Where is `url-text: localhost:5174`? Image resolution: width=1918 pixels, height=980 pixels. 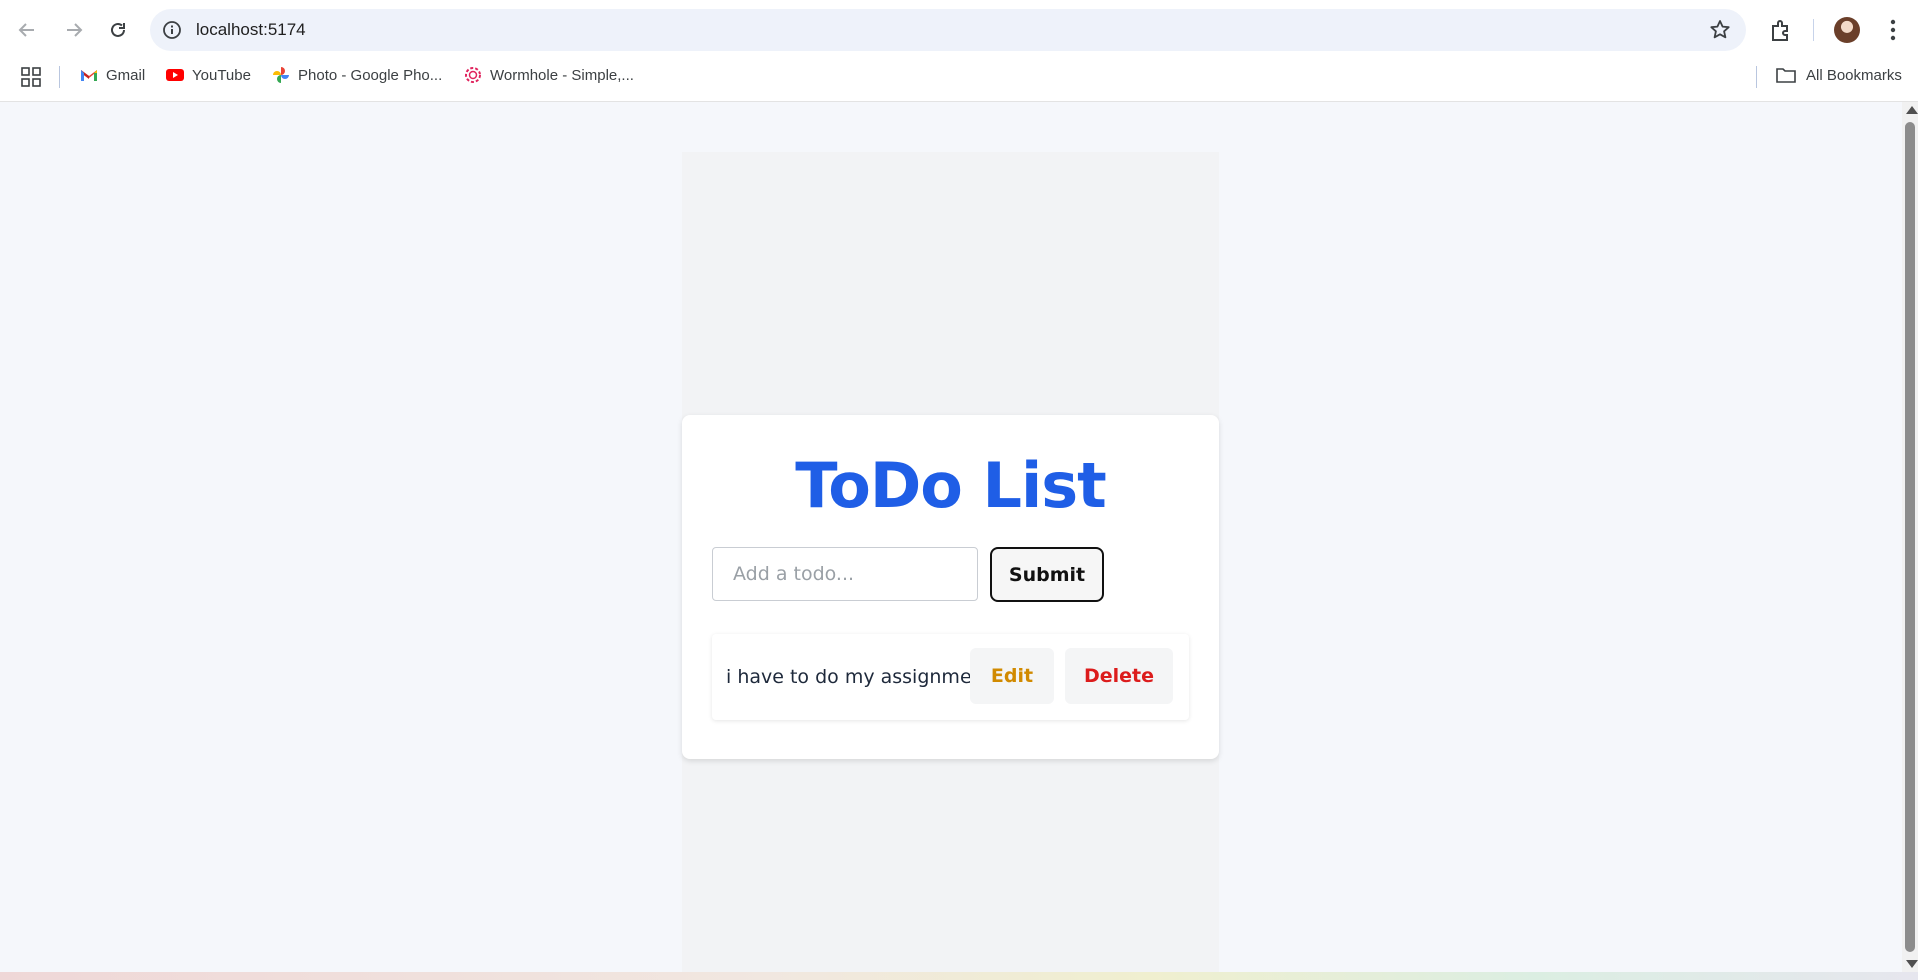 url-text: localhost:5174 is located at coordinates (251, 30).